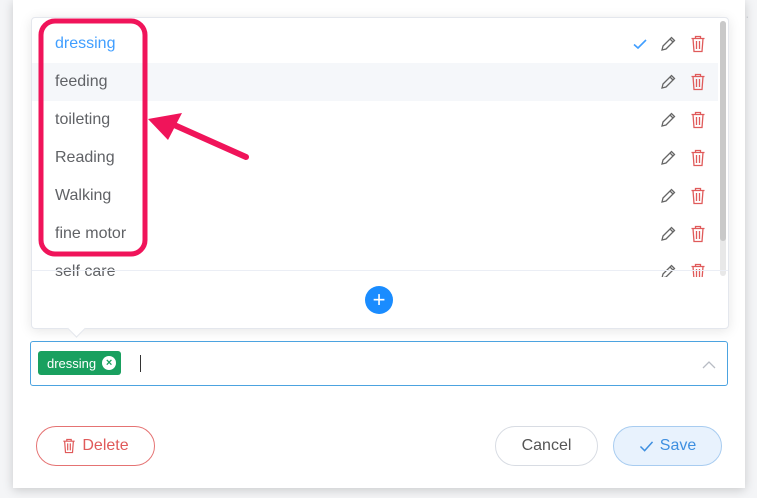  I want to click on cancel-button: Cancel, so click(546, 446).